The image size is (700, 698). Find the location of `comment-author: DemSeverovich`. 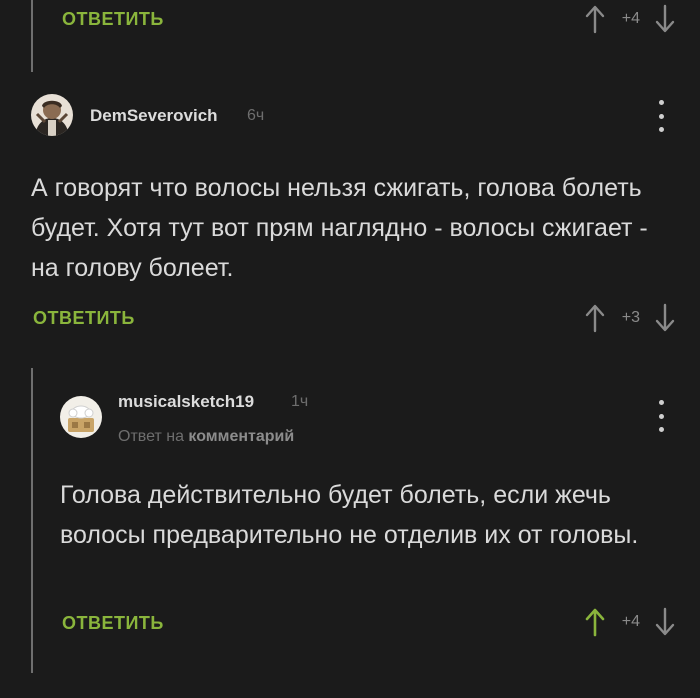

comment-author: DemSeverovich is located at coordinates (154, 116).